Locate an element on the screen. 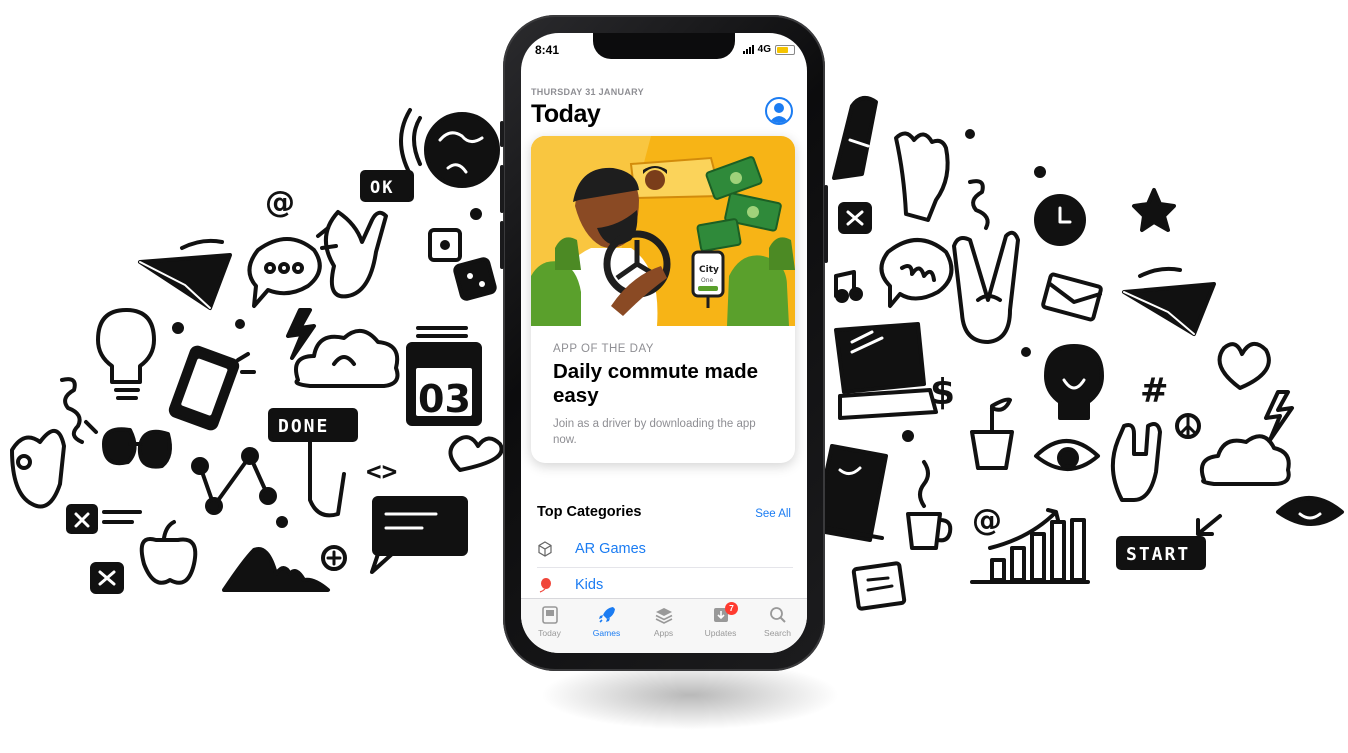 Image resolution: width=1348 pixels, height=753 pixels. tab-today: Today is located at coordinates (549, 621).